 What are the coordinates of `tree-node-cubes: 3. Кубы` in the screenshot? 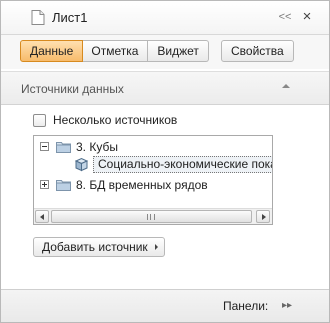 It's located at (79, 146).